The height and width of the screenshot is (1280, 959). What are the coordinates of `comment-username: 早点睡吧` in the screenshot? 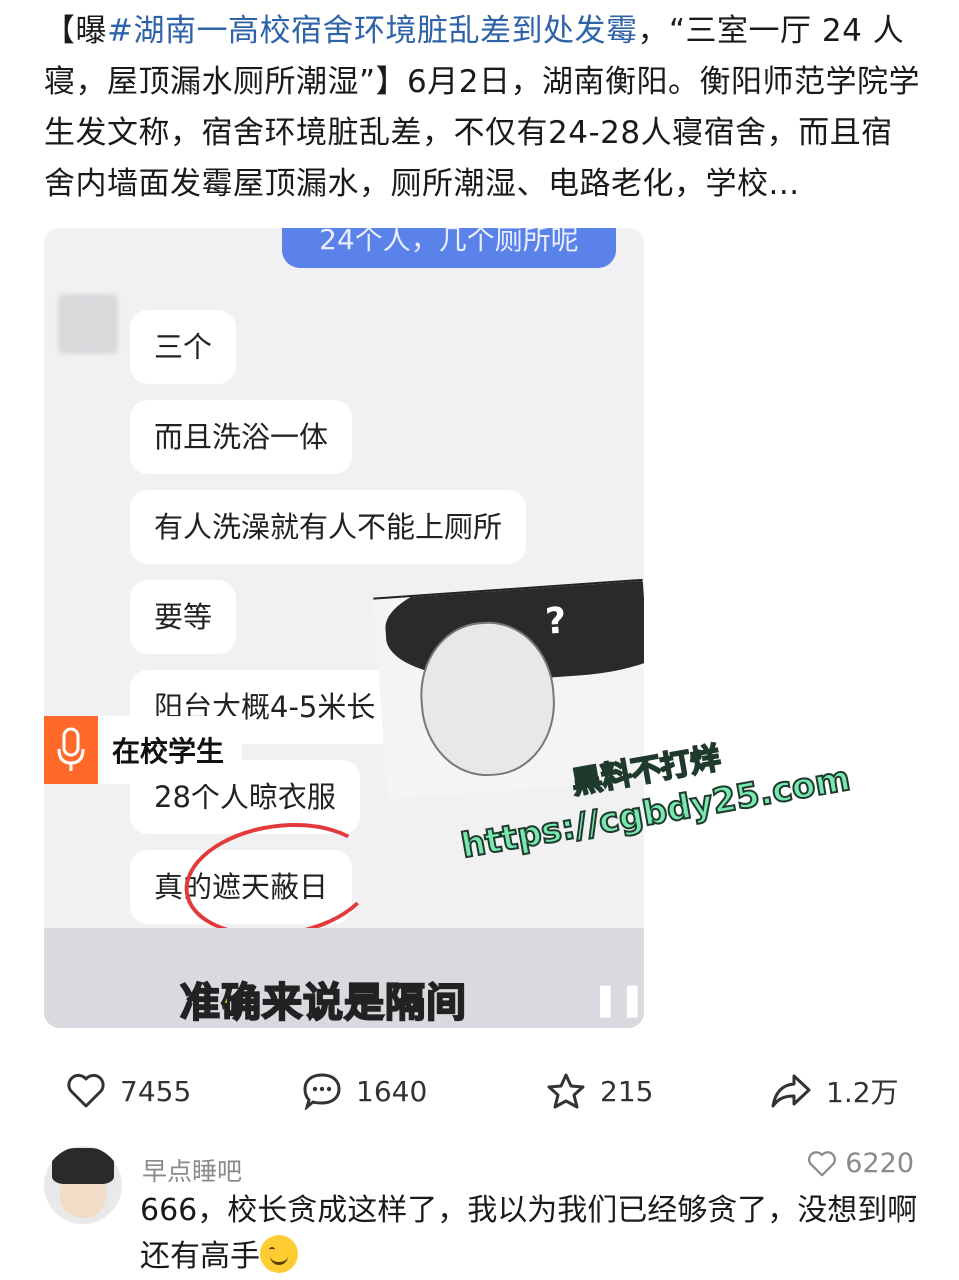 It's located at (192, 1170).